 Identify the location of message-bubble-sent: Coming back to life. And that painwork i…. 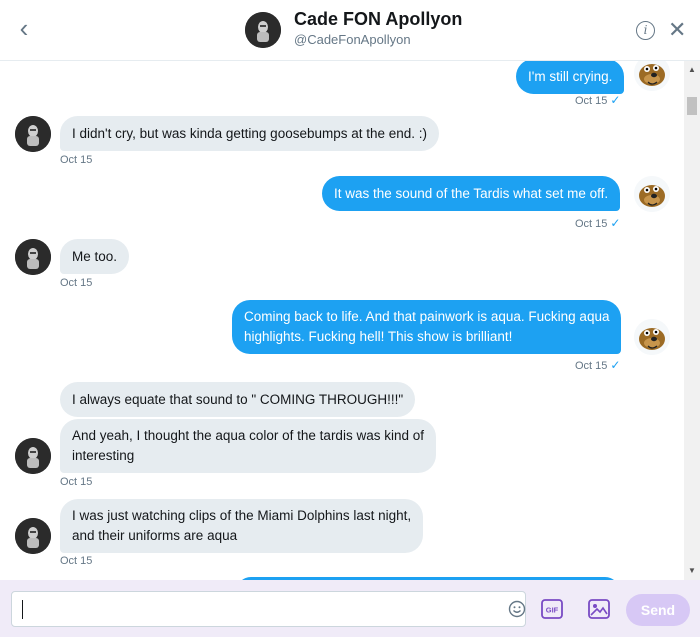
(427, 327).